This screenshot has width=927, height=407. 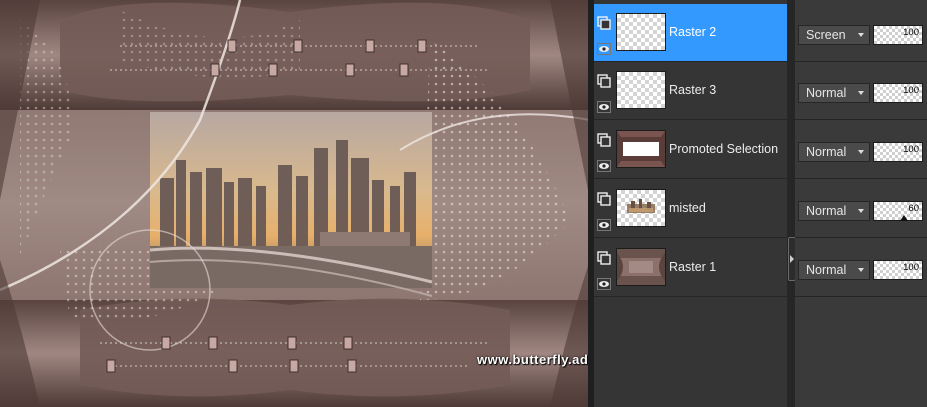 I want to click on layer-props-promoted-selection: Normal 100, so click(x=861, y=150).